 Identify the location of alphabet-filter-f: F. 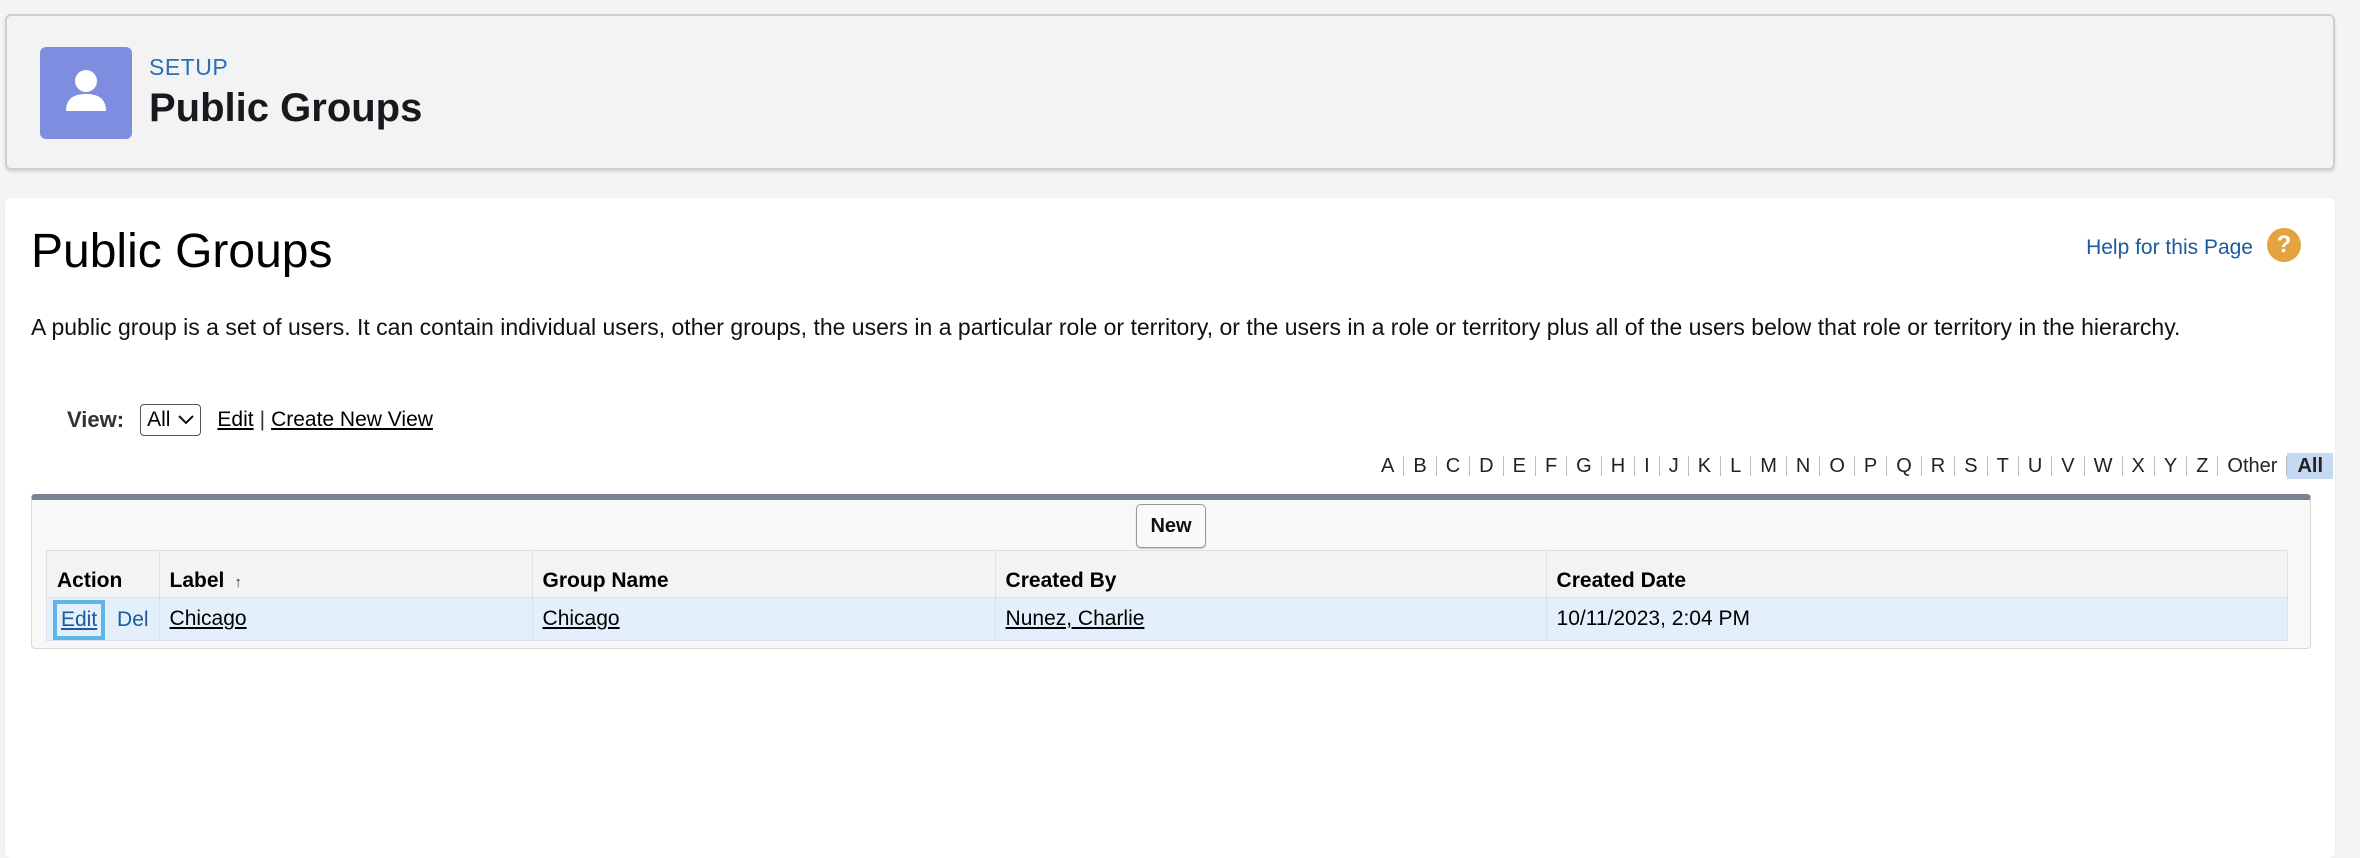
(1552, 466).